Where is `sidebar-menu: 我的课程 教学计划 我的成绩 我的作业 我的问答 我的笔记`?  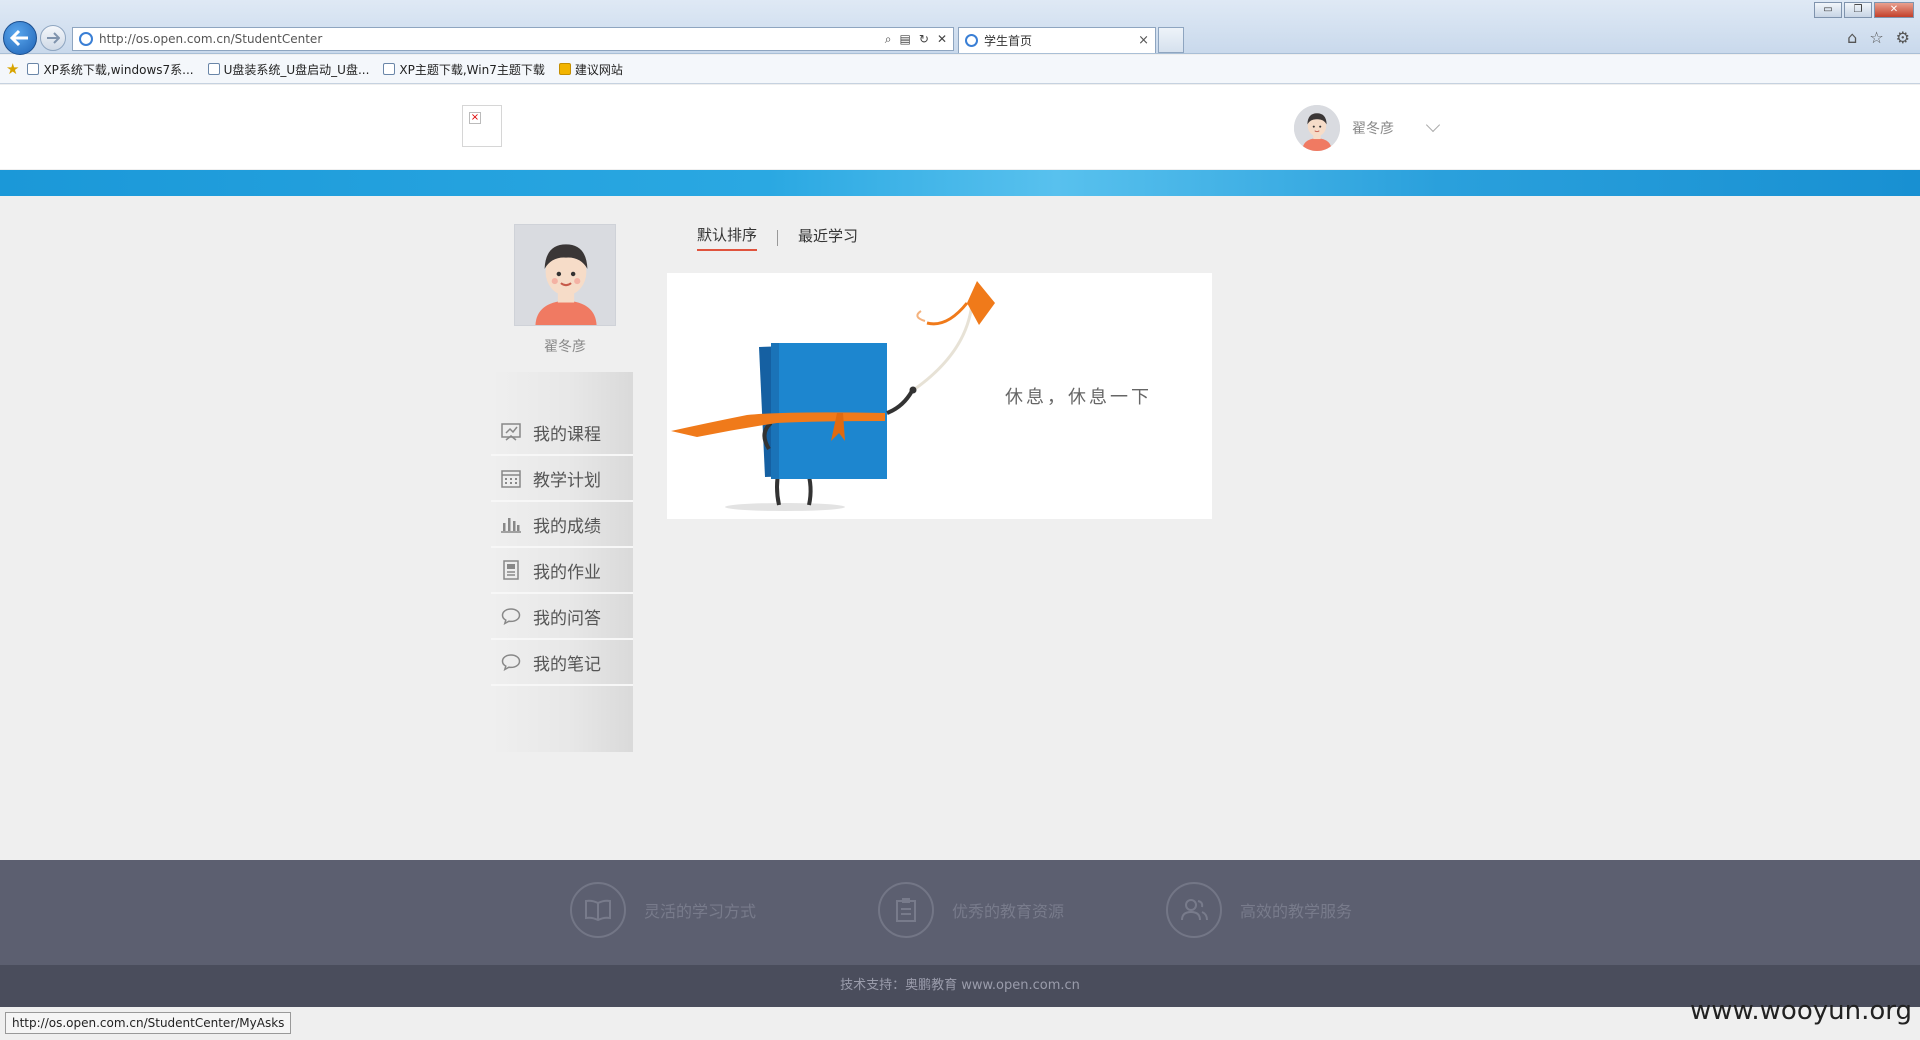
sidebar-menu: 我的课程 教学计划 我的成绩 我的作业 我的问答 我的笔记 is located at coordinates (562, 548).